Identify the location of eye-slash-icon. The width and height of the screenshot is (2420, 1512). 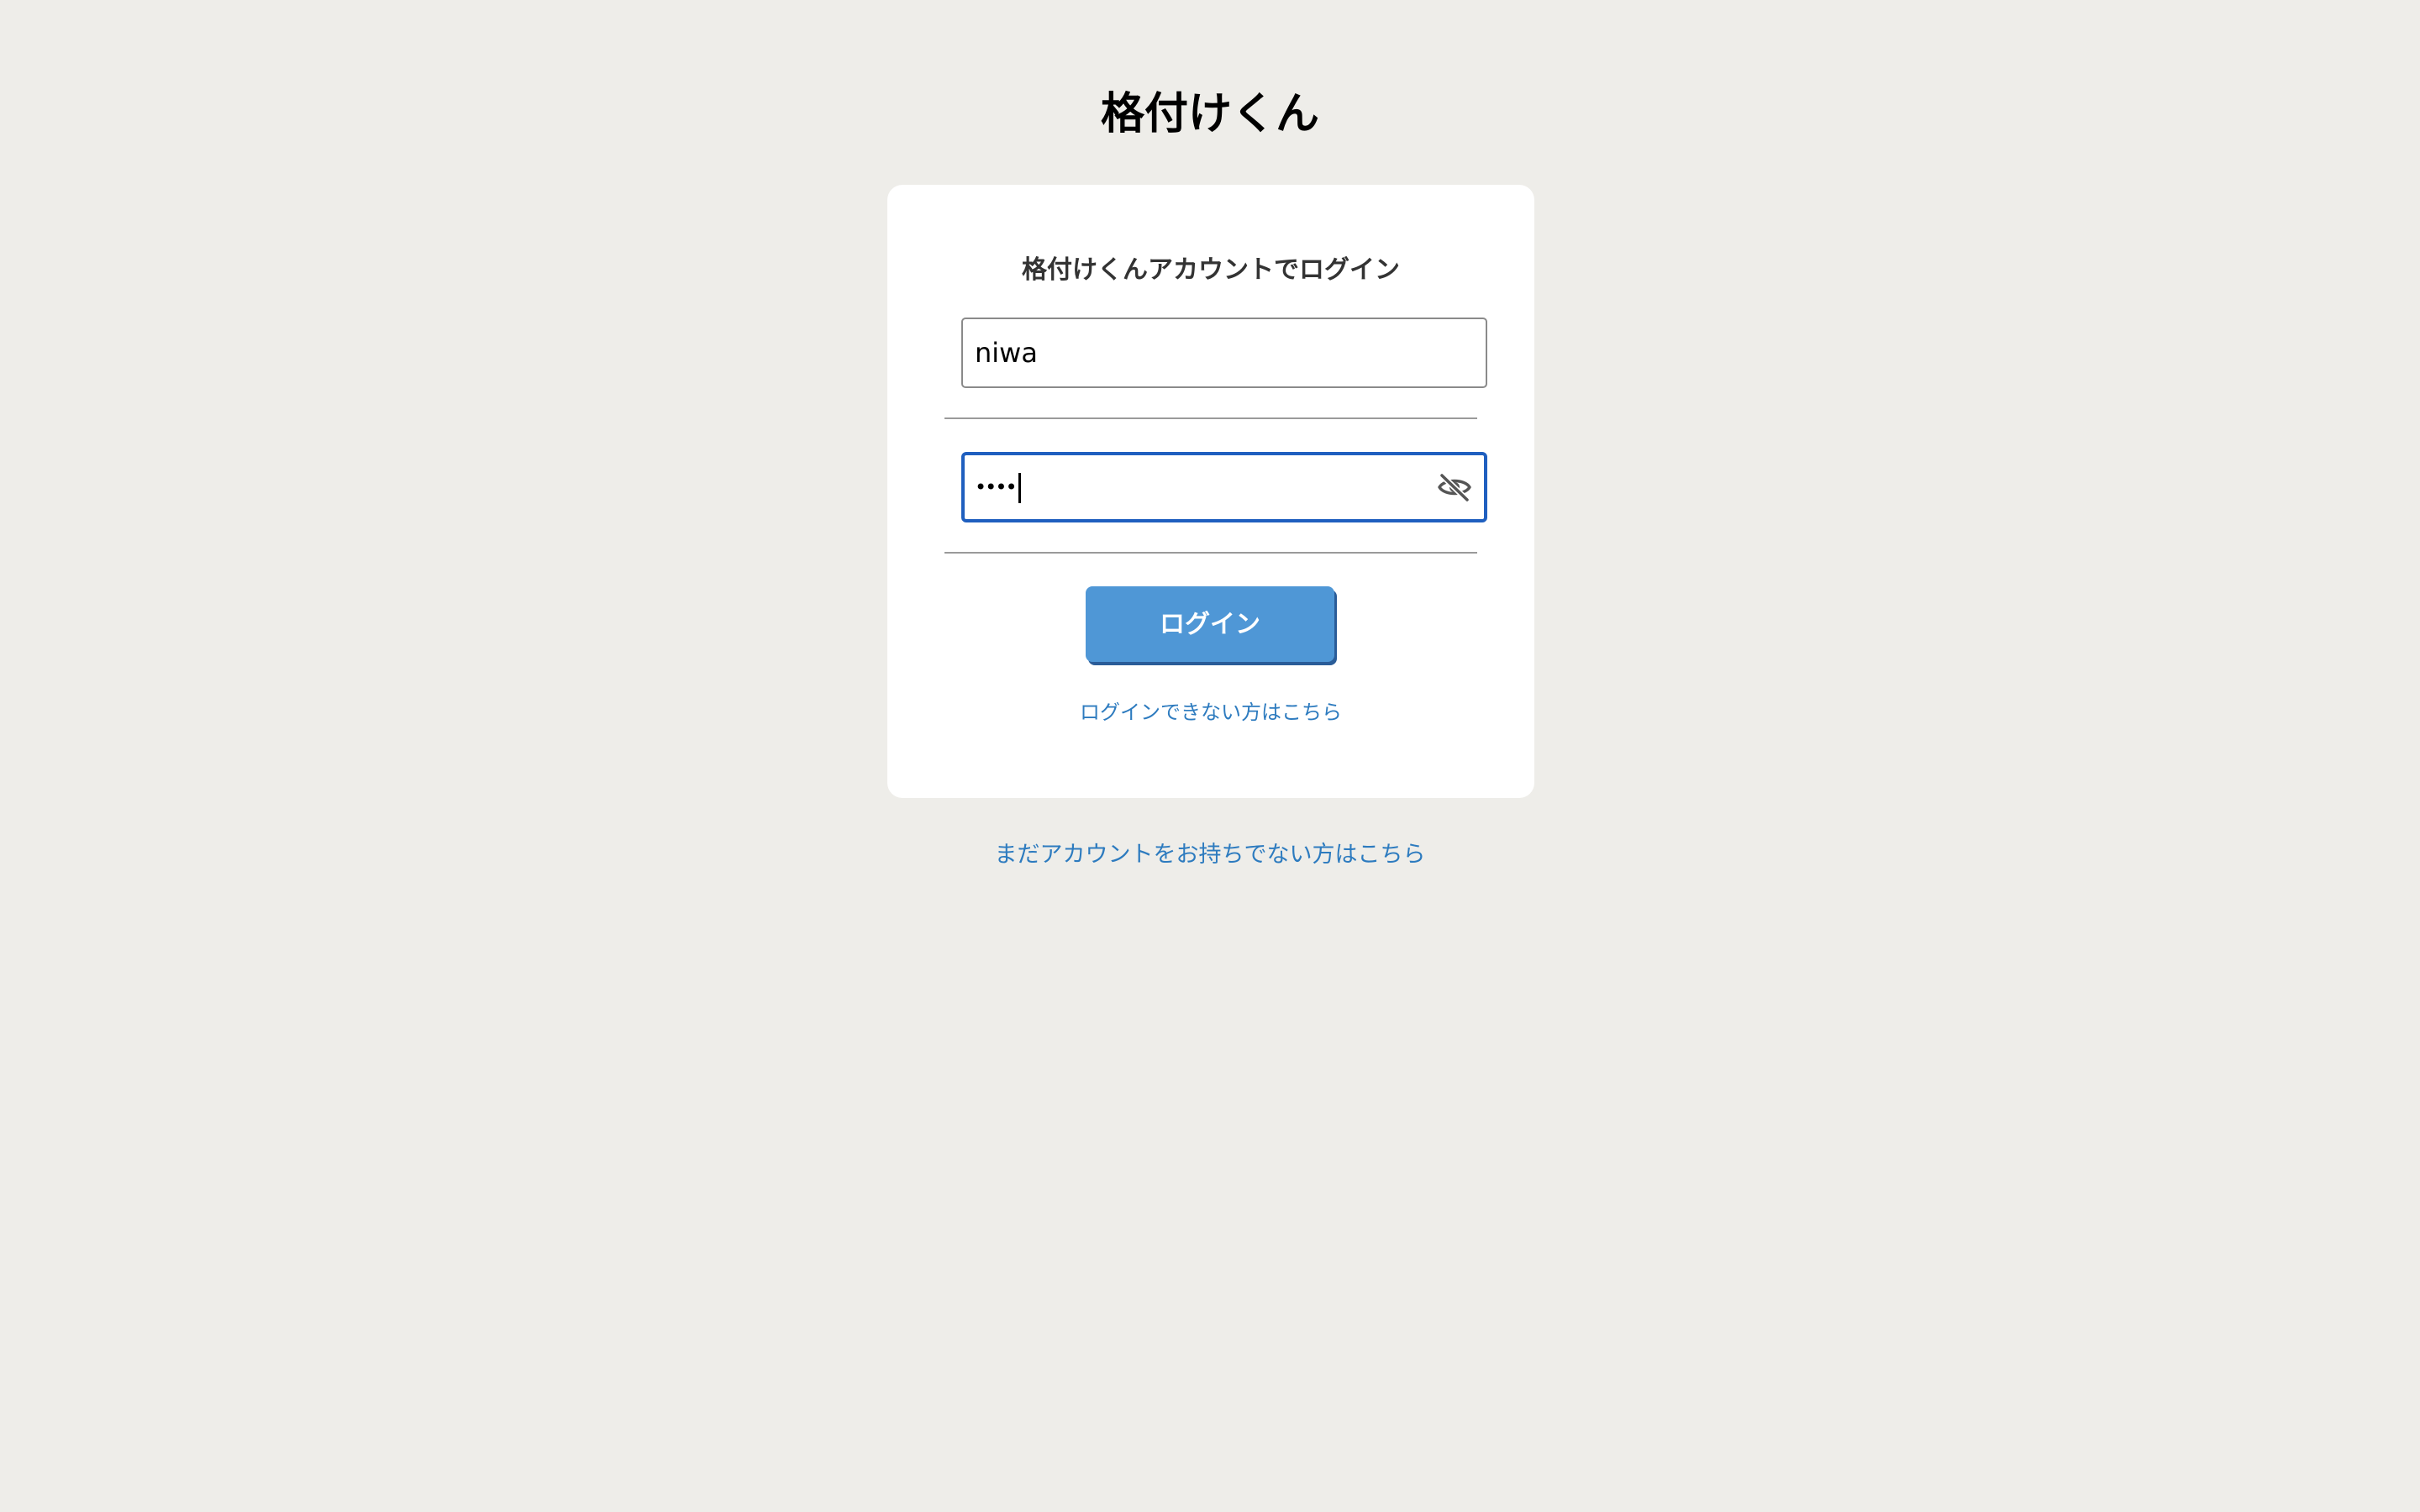
(1454, 487).